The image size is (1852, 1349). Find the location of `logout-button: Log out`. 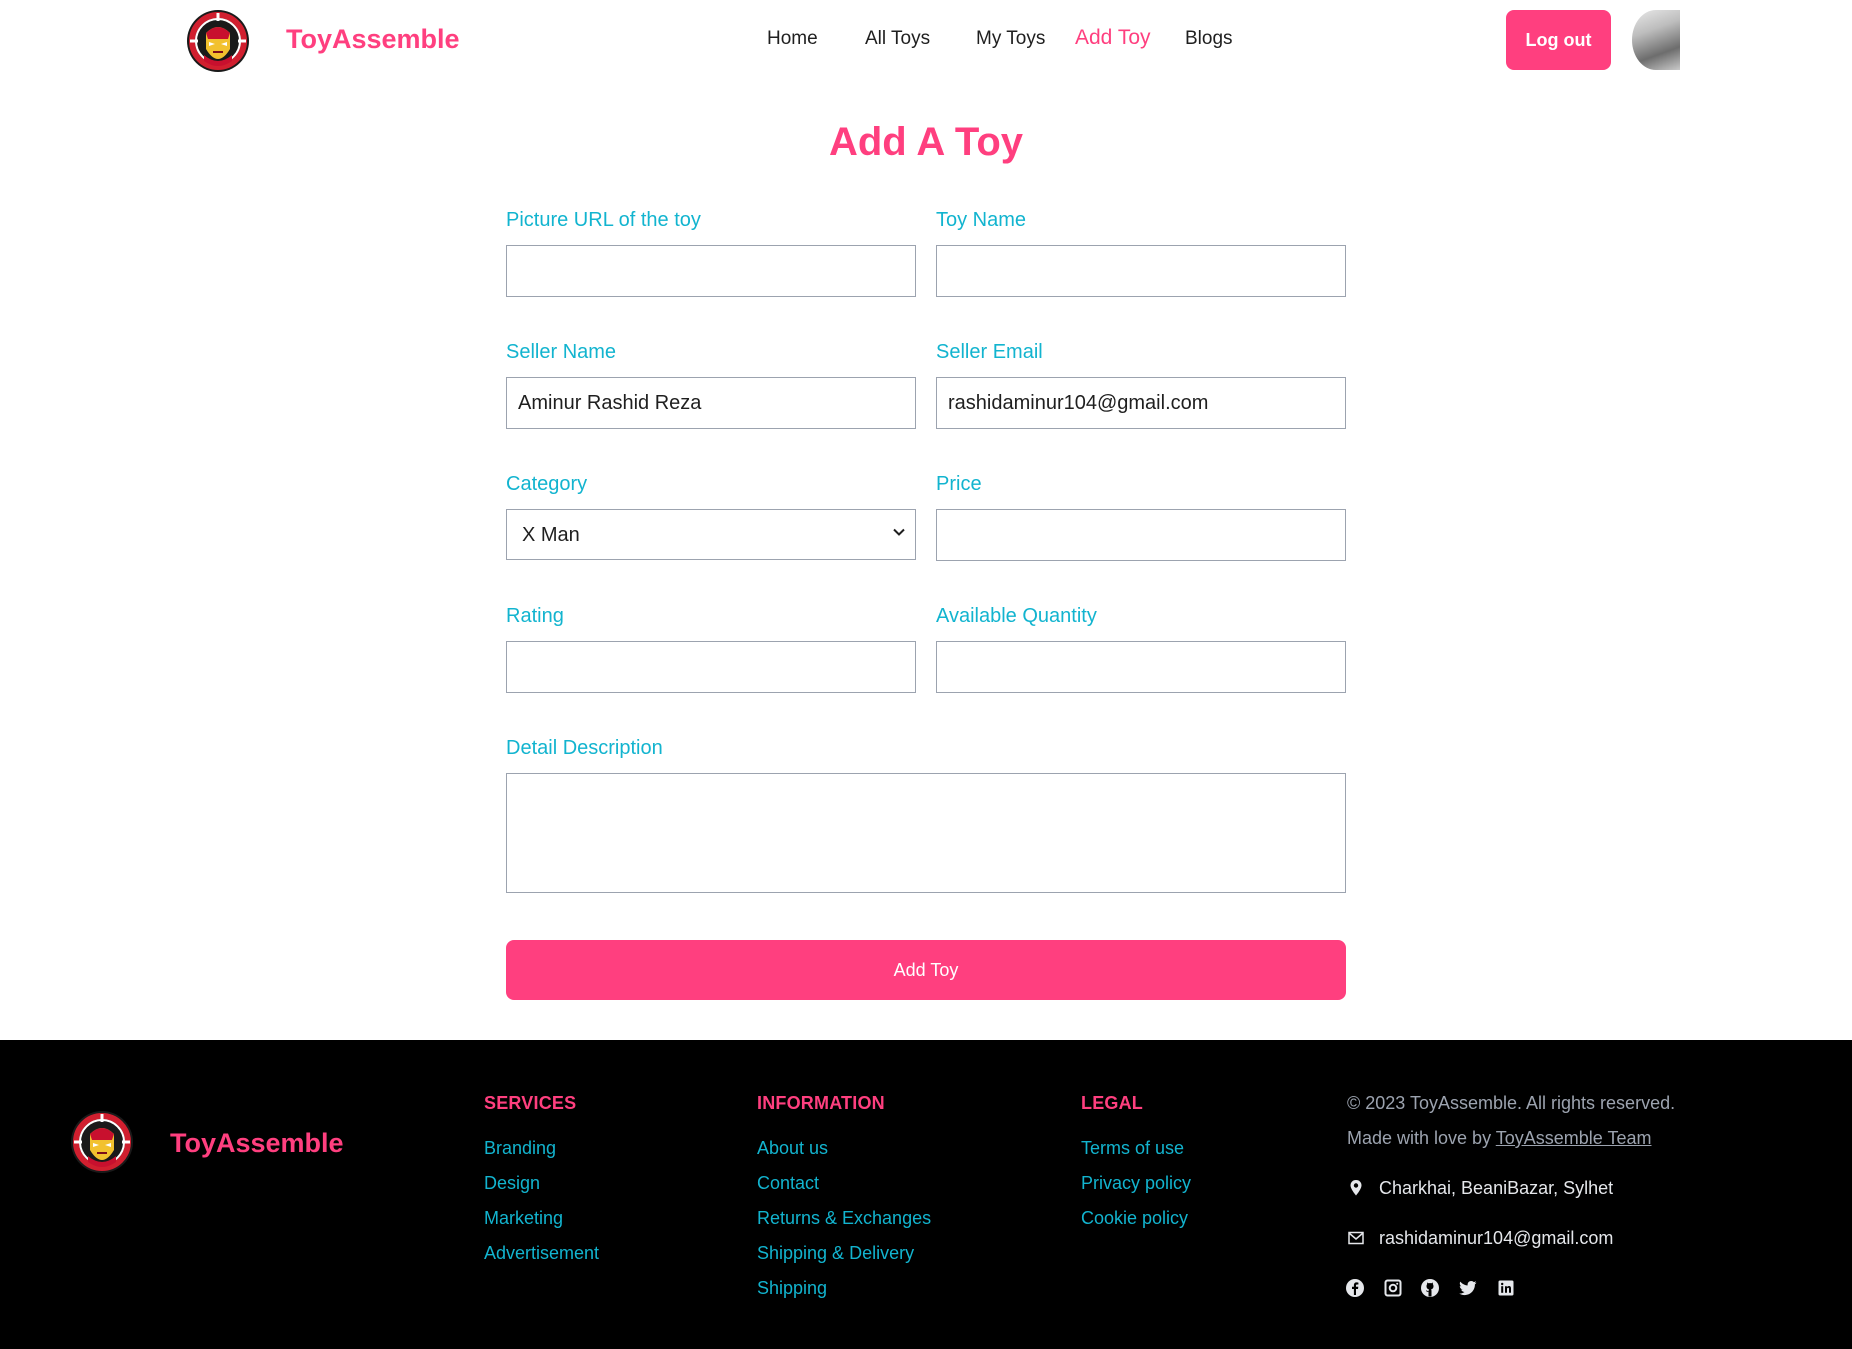

logout-button: Log out is located at coordinates (1558, 40).